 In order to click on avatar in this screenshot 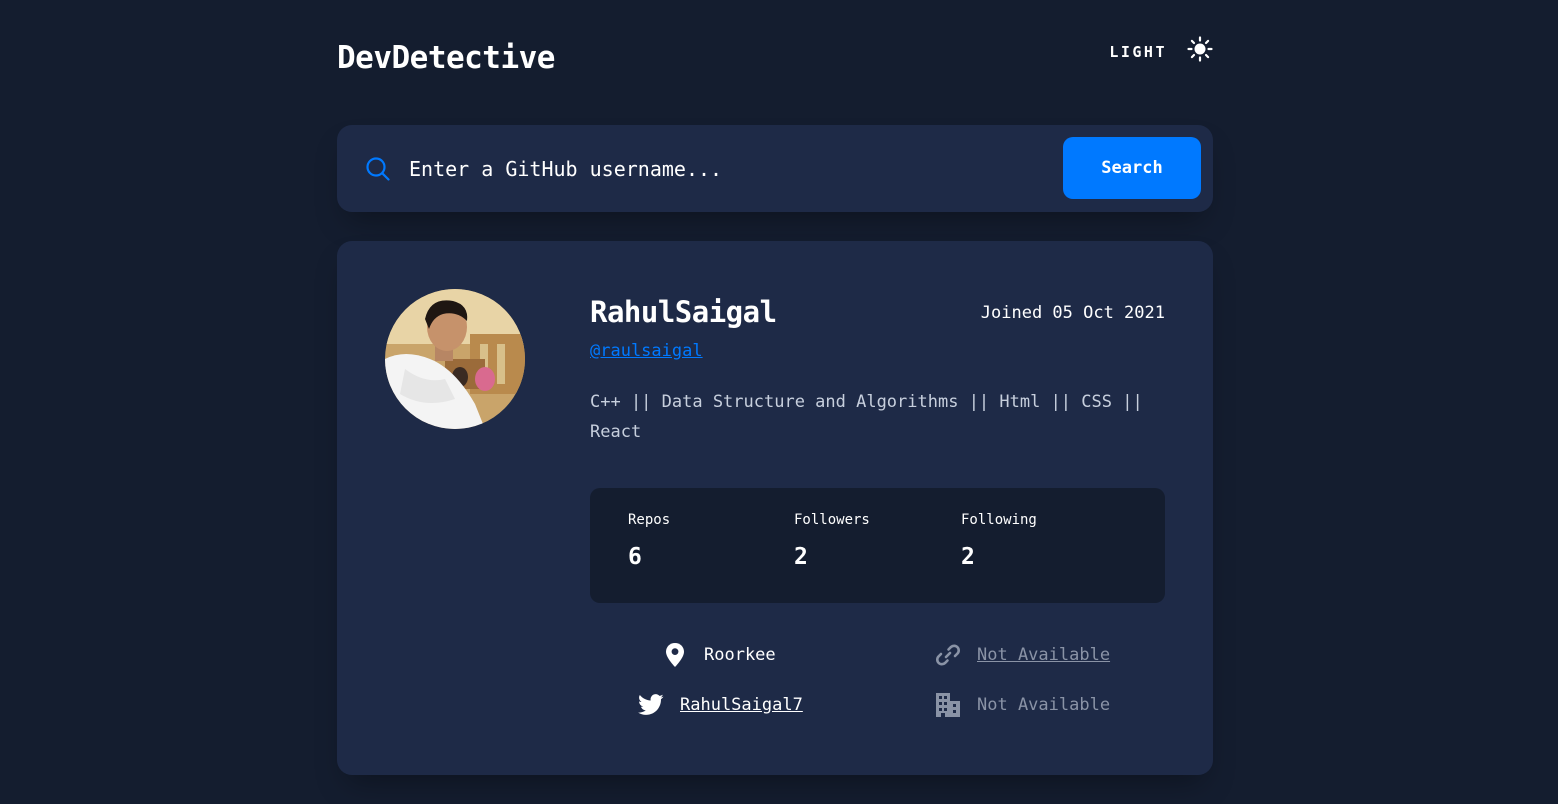, I will do `click(455, 359)`.